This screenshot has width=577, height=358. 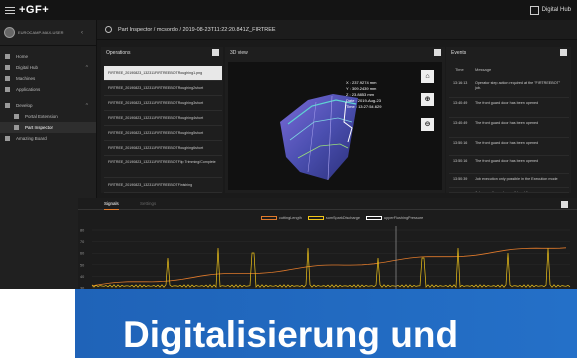 I want to click on event-time: 13:16:13, so click(x=460, y=83).